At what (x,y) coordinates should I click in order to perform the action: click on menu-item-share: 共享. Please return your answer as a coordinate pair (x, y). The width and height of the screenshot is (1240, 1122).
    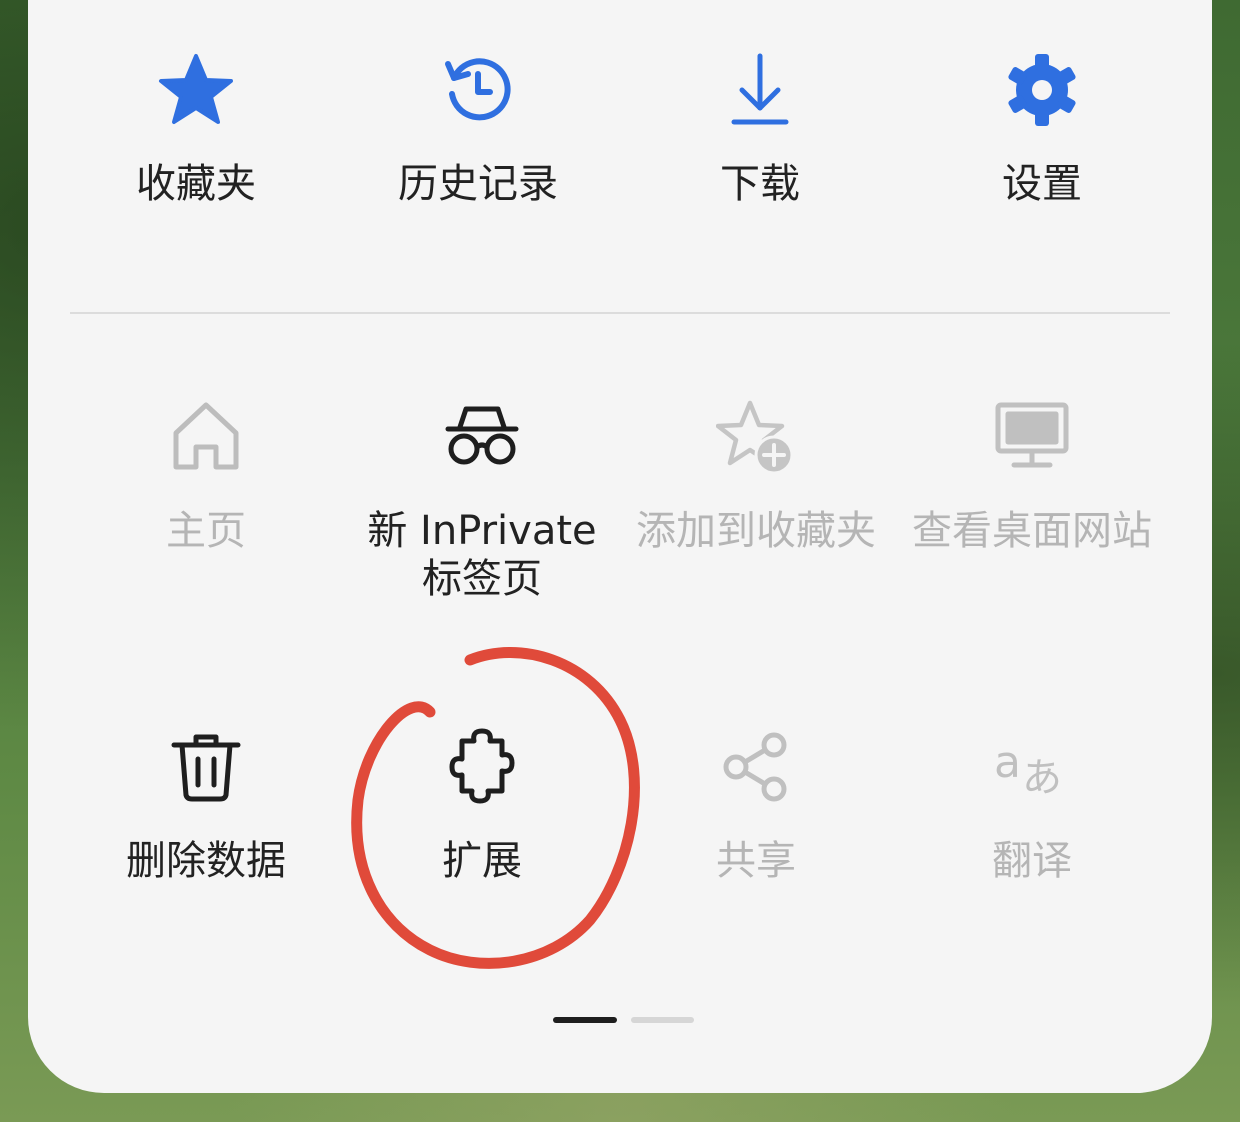
    Looking at the image, I should click on (756, 806).